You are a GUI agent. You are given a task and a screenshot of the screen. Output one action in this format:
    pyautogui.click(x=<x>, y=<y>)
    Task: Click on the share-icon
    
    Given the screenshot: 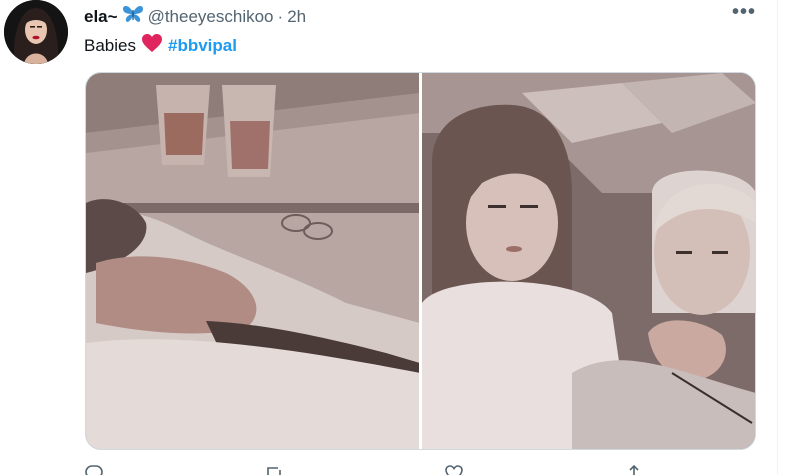 What is the action you would take?
    pyautogui.click(x=634, y=469)
    